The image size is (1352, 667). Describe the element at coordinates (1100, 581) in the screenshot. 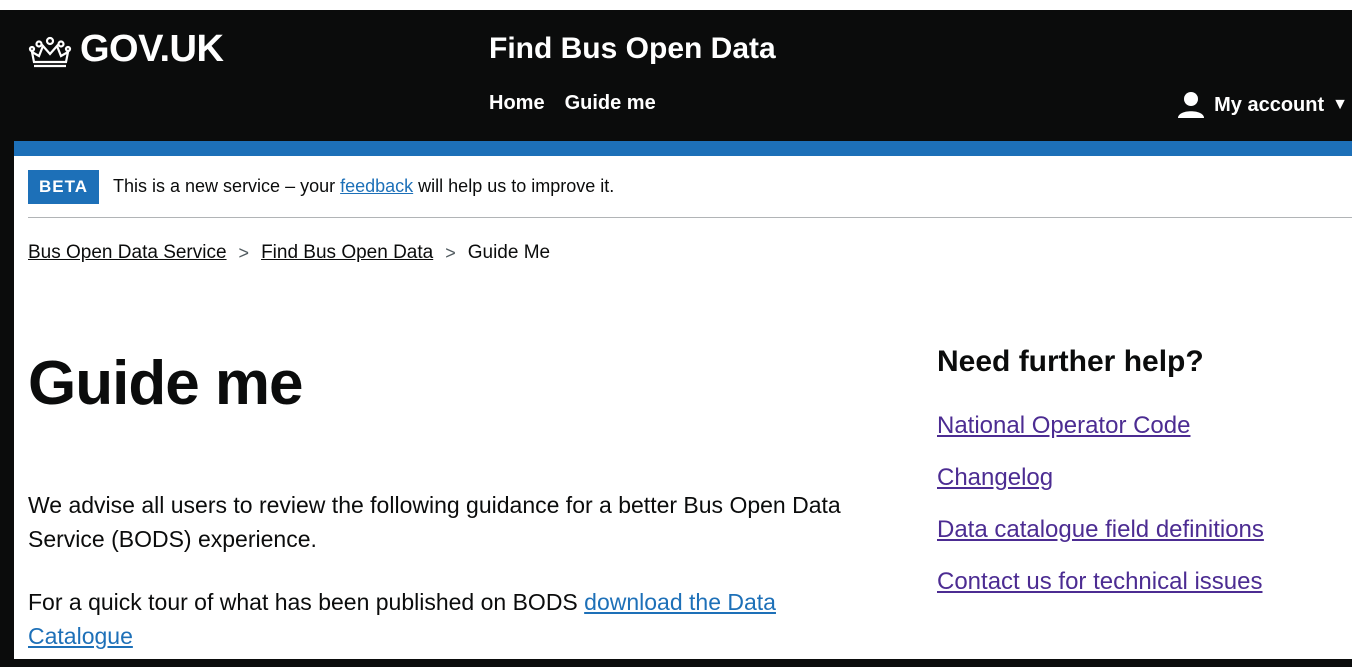

I see `technical-issues-link: Contact us for technical issues` at that location.